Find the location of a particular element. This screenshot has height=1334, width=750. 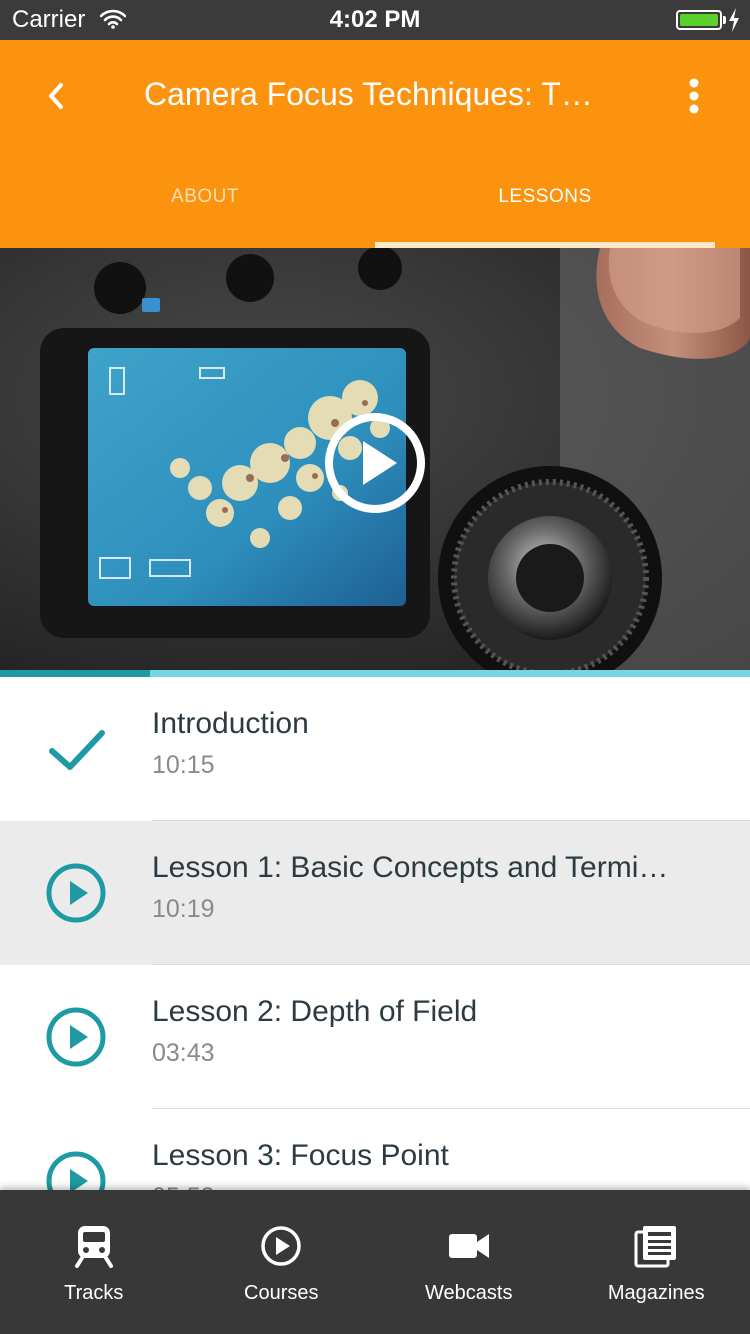

nav-label: Magazines is located at coordinates (656, 1293).